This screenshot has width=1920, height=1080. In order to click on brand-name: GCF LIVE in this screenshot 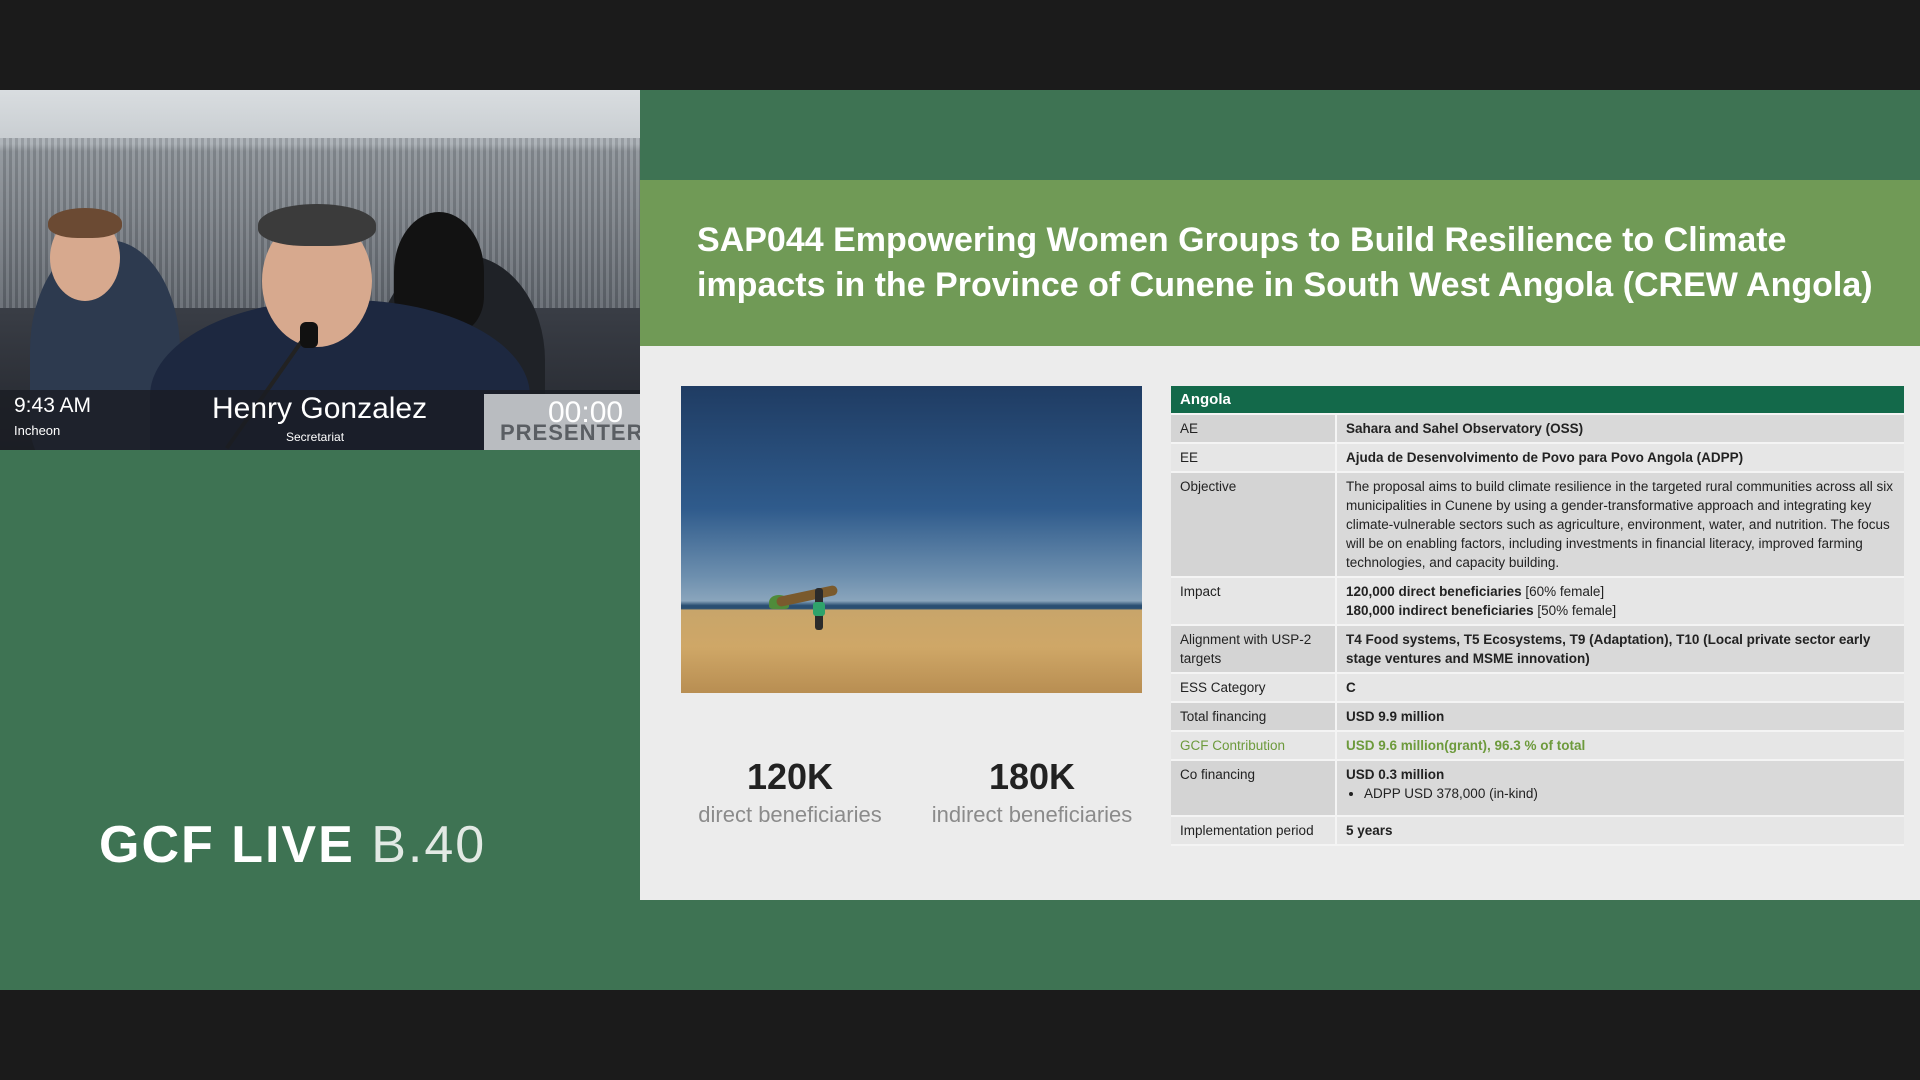, I will do `click(227, 845)`.